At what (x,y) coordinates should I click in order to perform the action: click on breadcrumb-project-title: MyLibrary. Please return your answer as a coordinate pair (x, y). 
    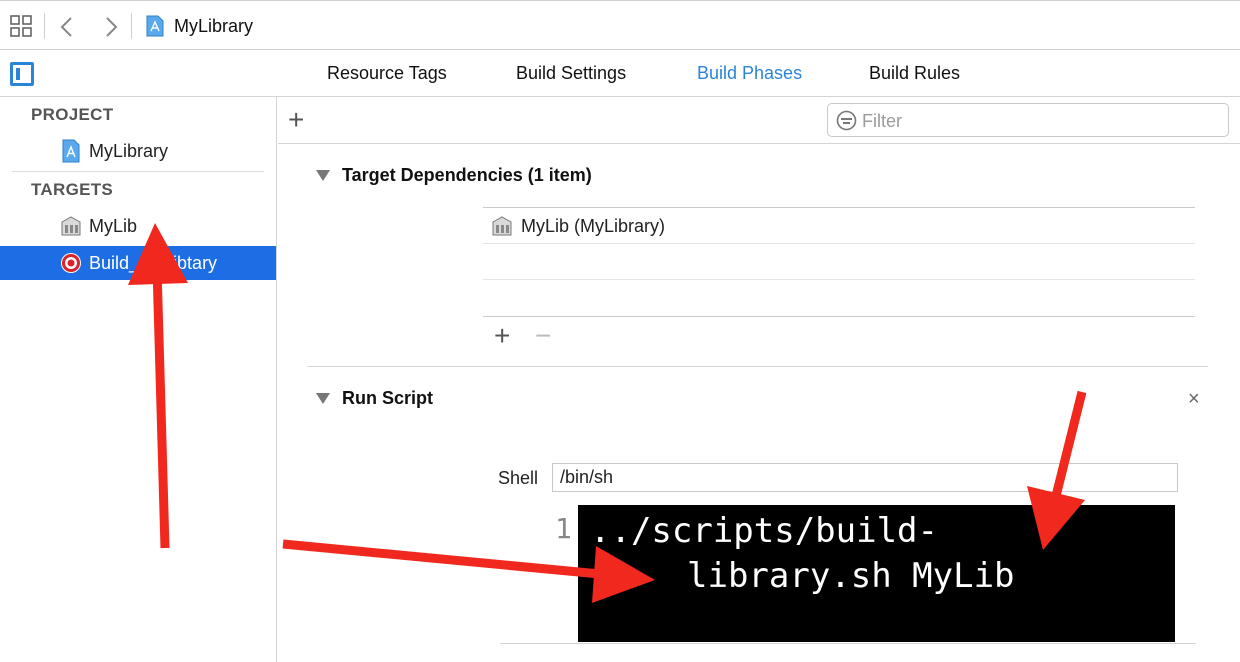
    Looking at the image, I should click on (213, 26).